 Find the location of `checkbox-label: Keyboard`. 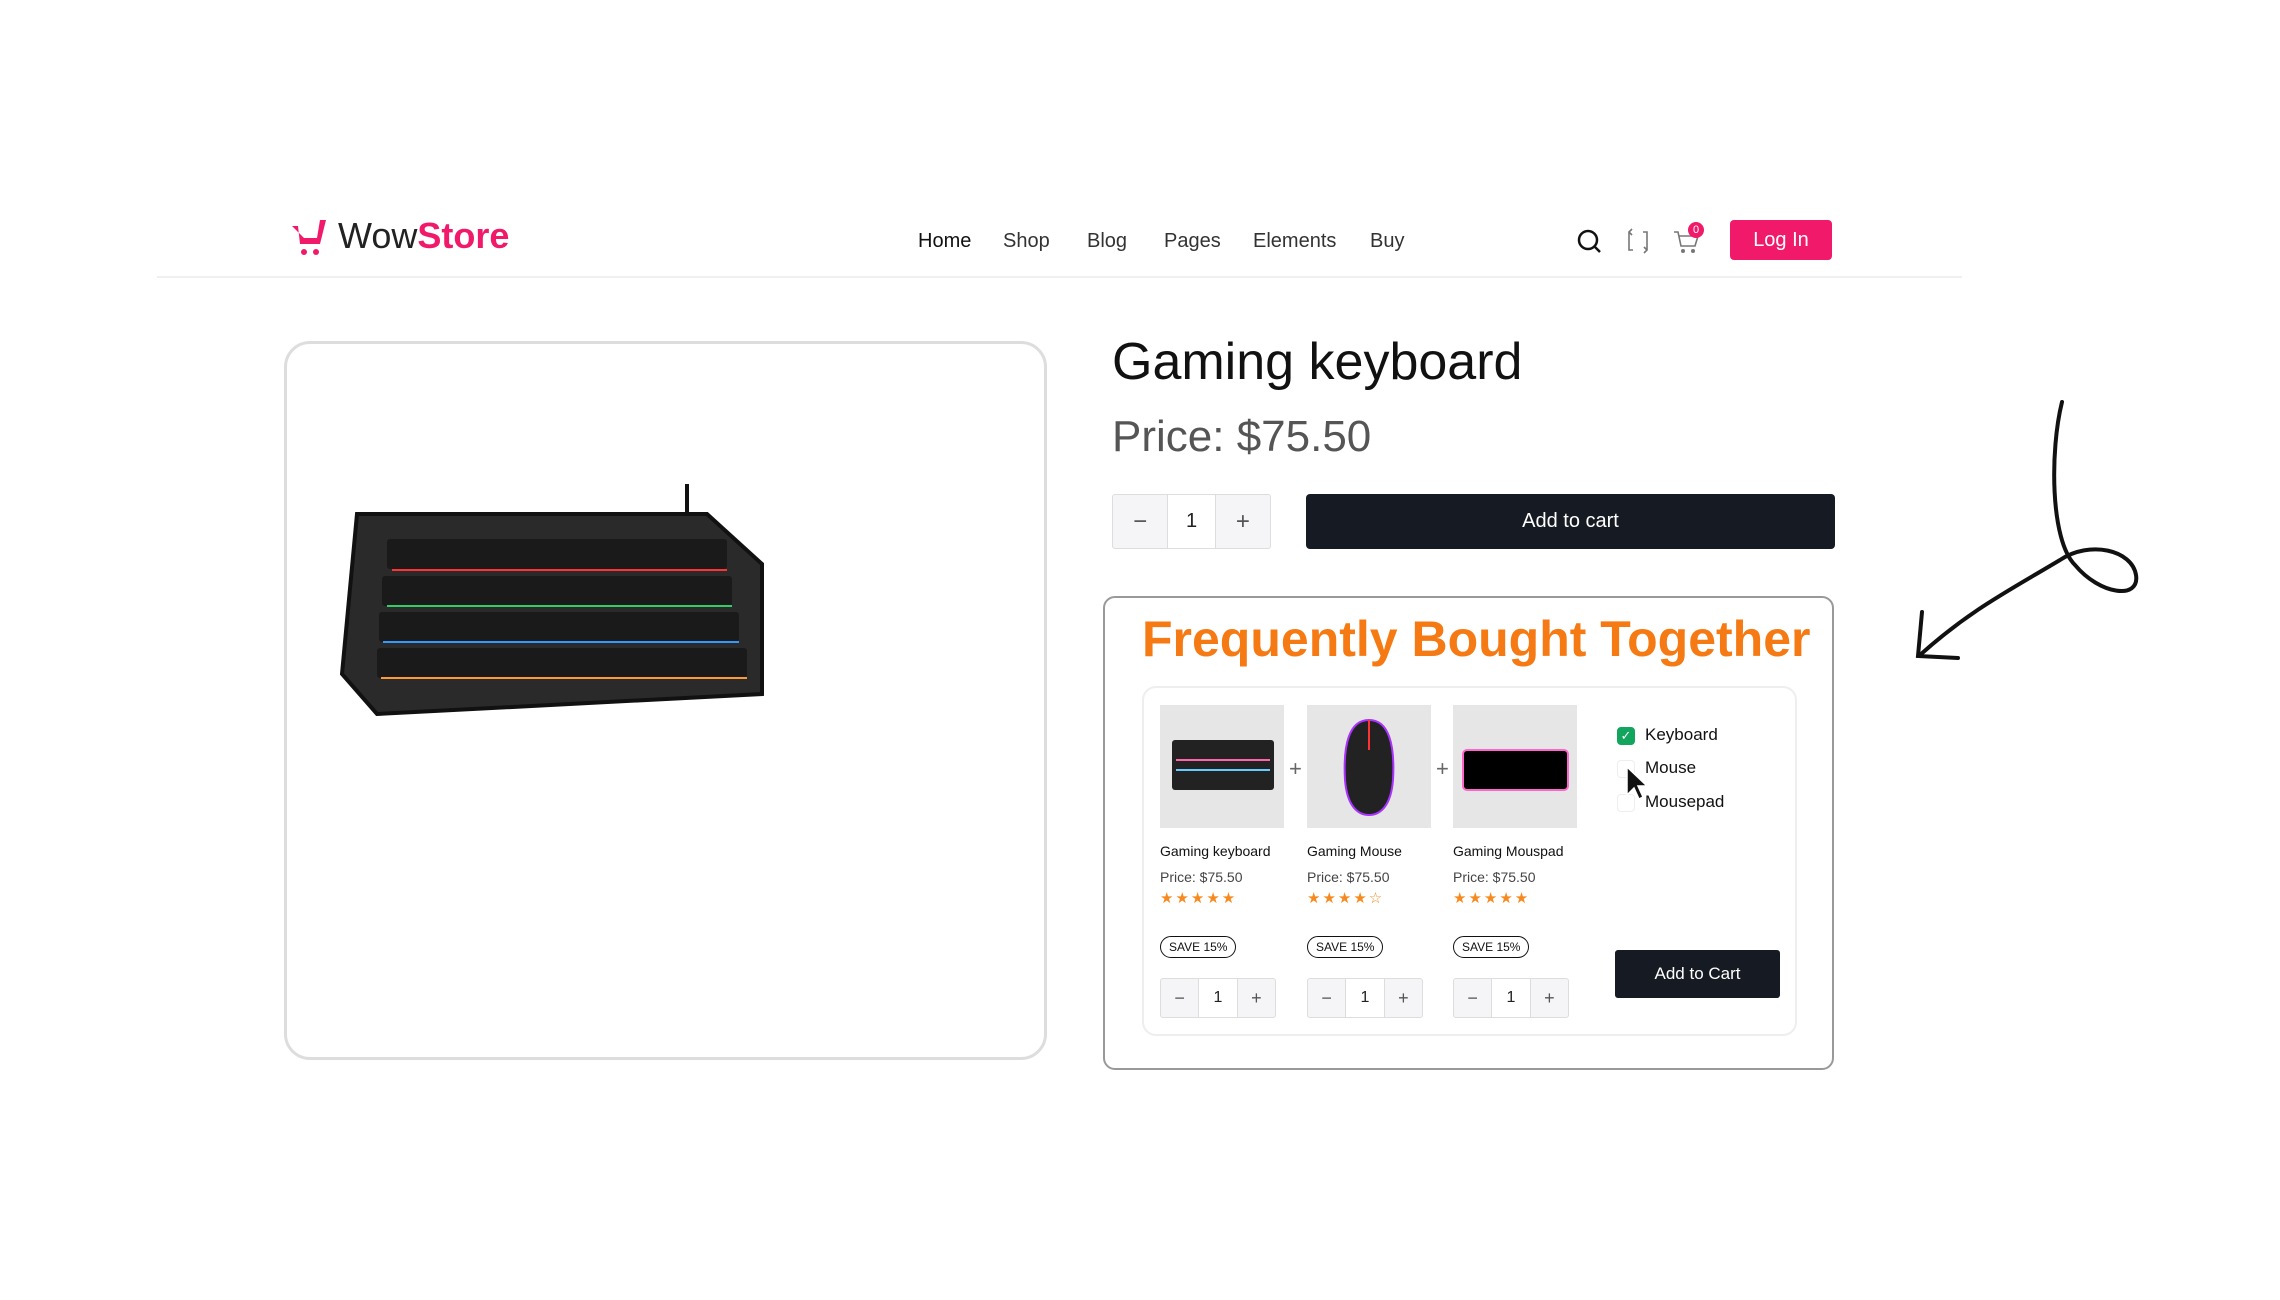

checkbox-label: Keyboard is located at coordinates (1681, 734).